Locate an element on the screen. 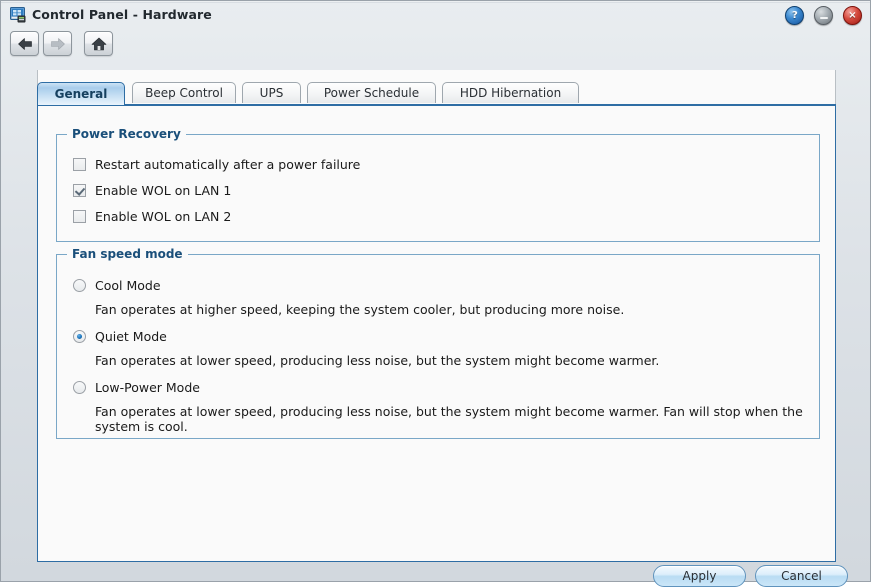  minimize-icon is located at coordinates (823, 17).